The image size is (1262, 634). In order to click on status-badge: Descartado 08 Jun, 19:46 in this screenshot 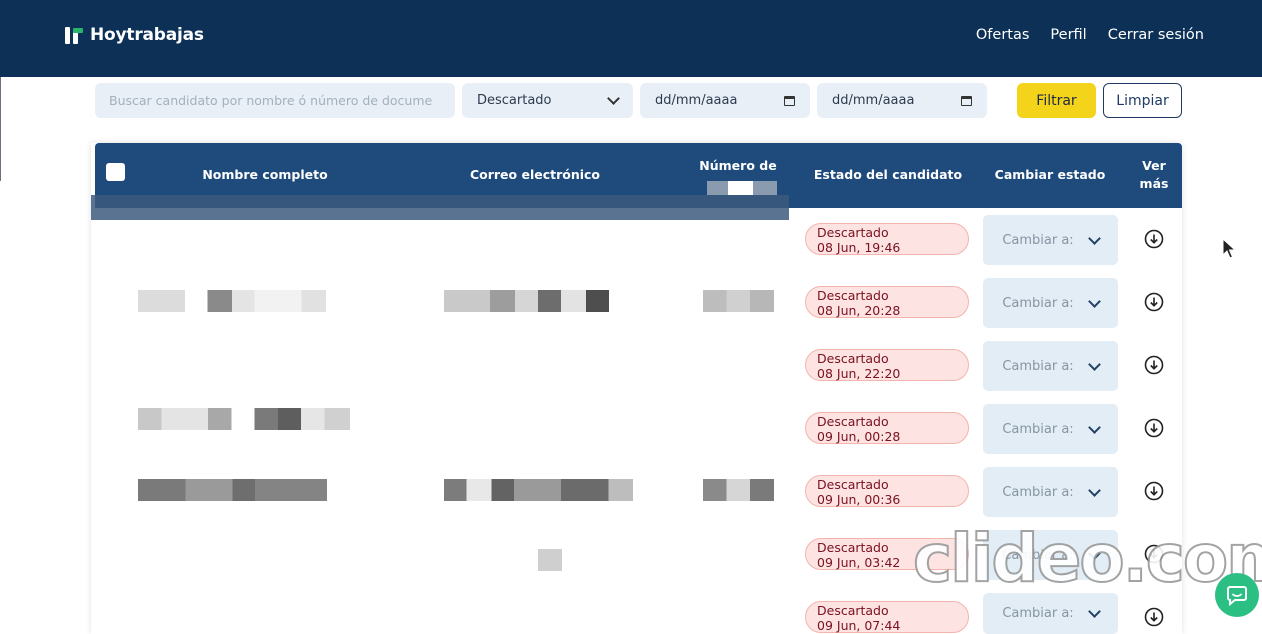, I will do `click(887, 239)`.